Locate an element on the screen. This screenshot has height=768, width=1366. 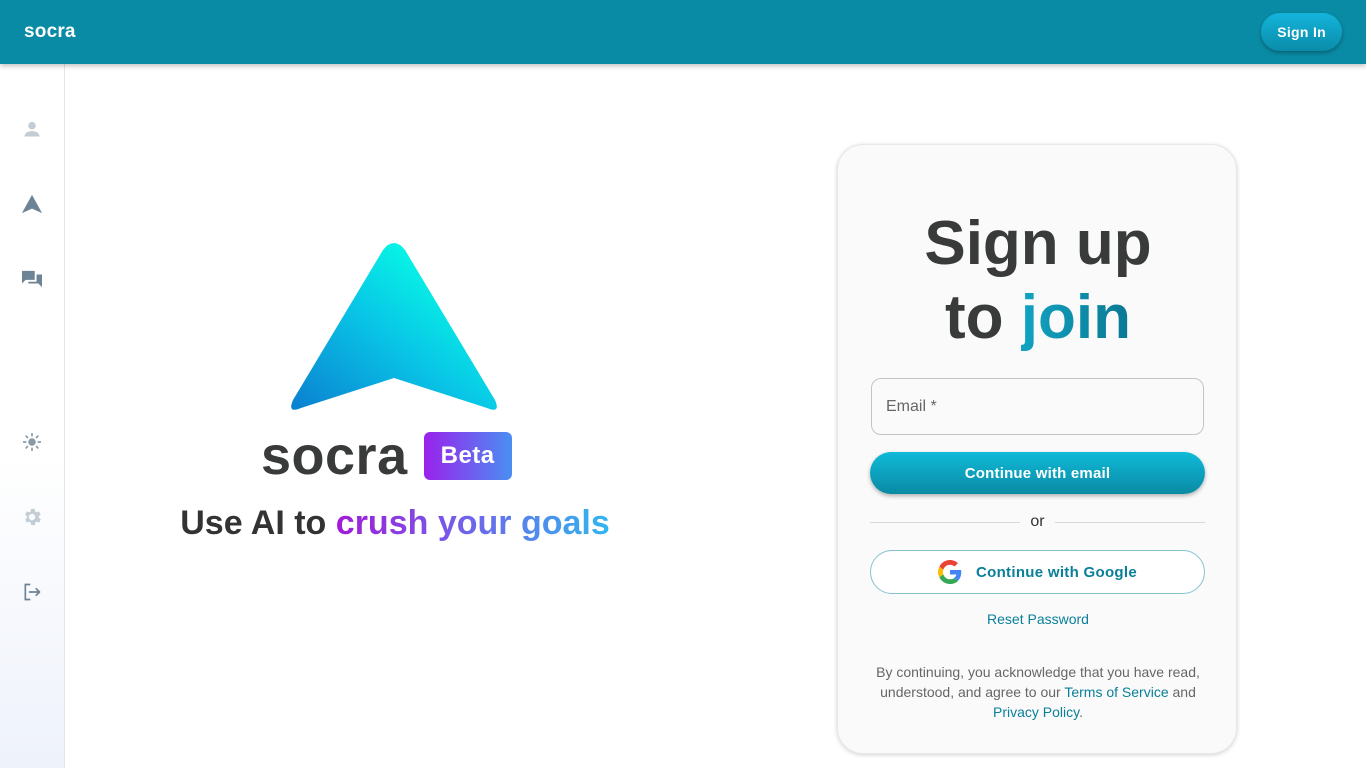
legal-and: and is located at coordinates (1182, 692).